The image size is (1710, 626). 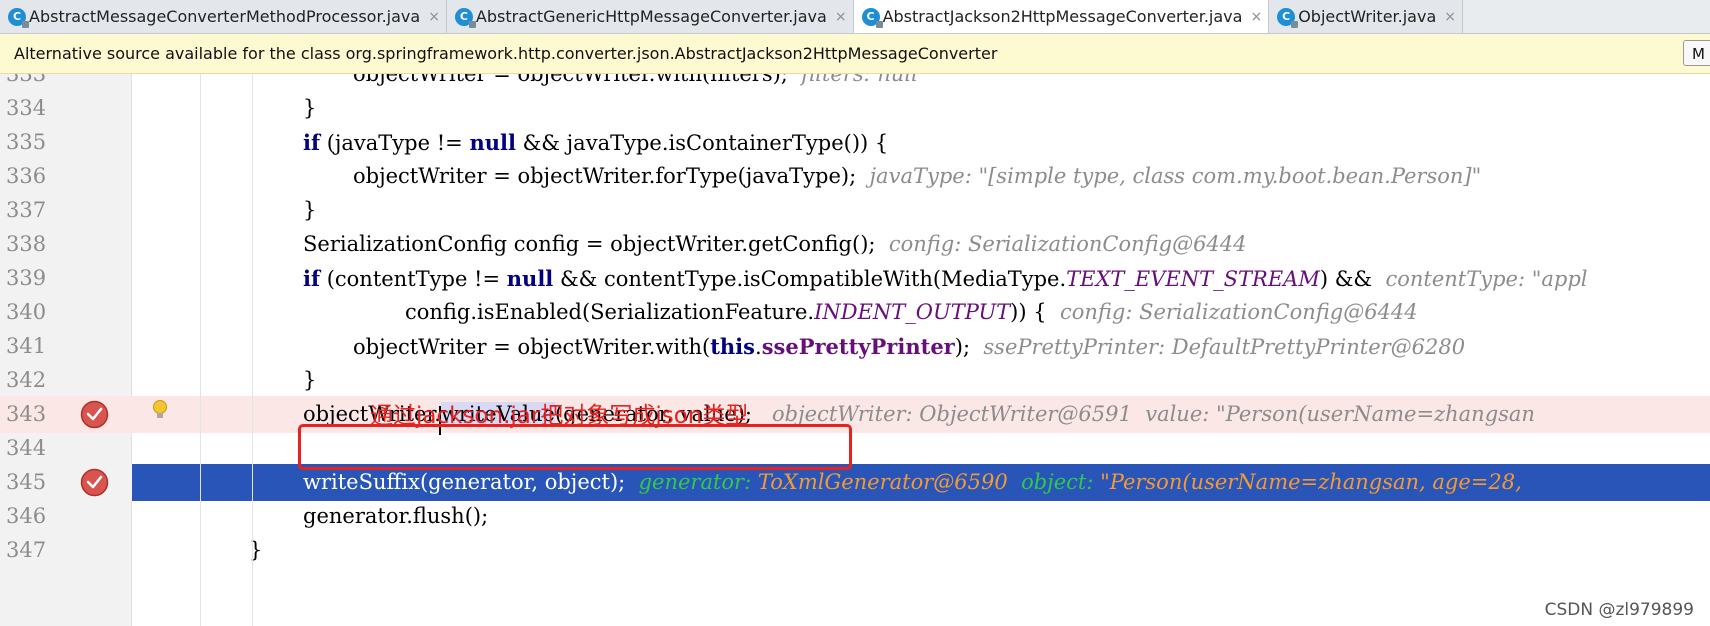 What do you see at coordinates (395, 143) in the screenshot?
I see `code-token: (javaType !=` at bounding box center [395, 143].